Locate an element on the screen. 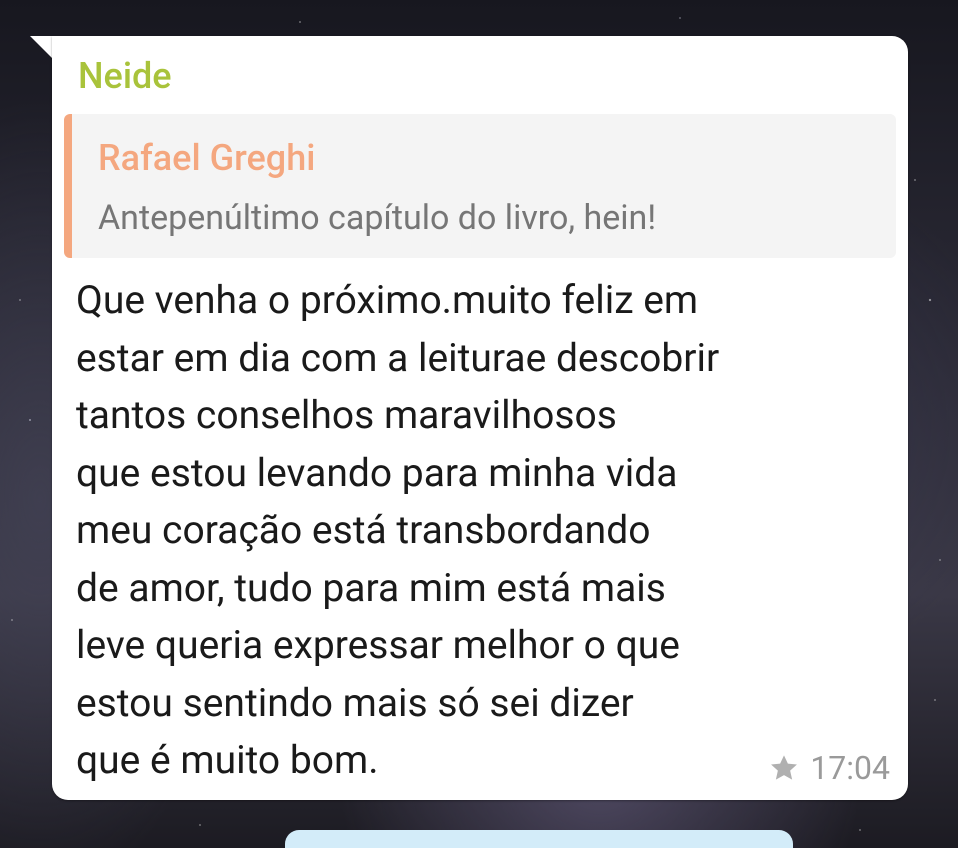 This screenshot has width=958, height=848. message-line: leve queria expressar melhor o que is located at coordinates (378, 645).